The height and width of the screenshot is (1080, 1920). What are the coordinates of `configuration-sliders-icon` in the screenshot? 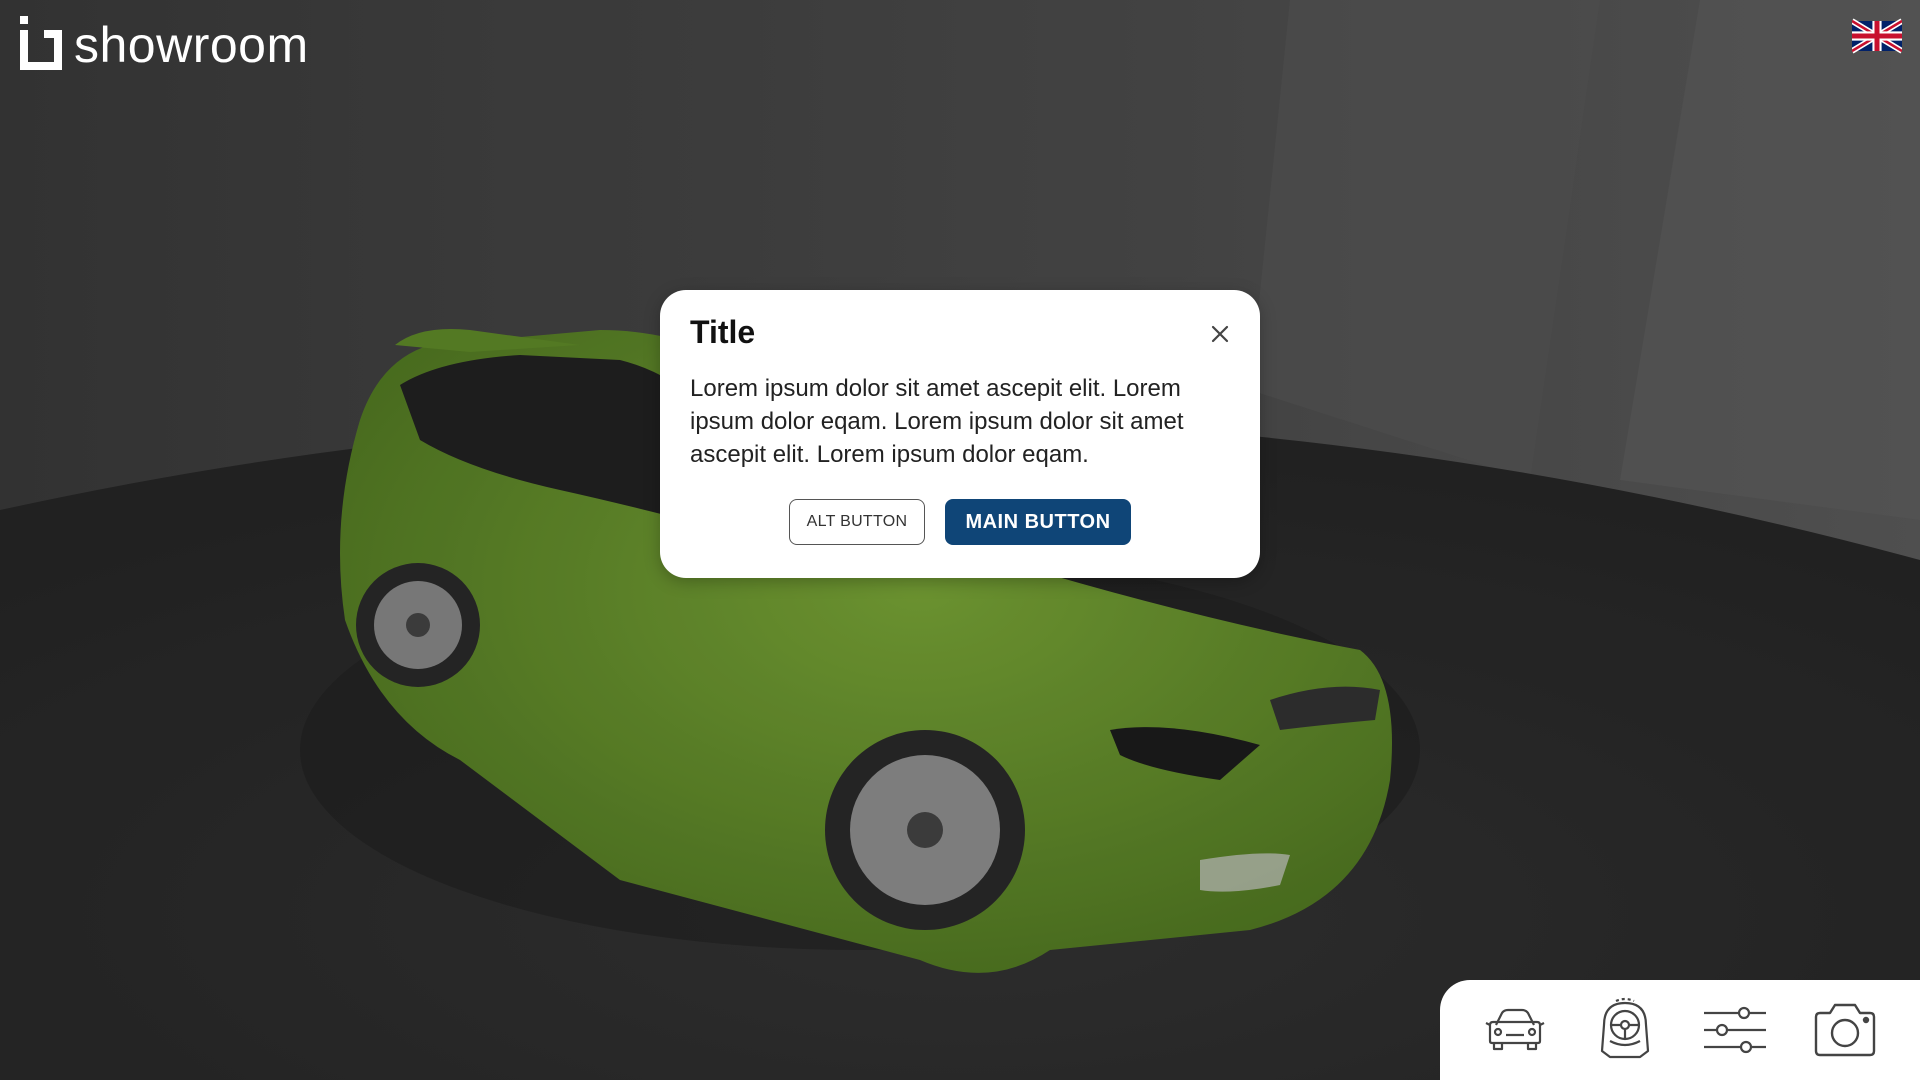 It's located at (1735, 1030).